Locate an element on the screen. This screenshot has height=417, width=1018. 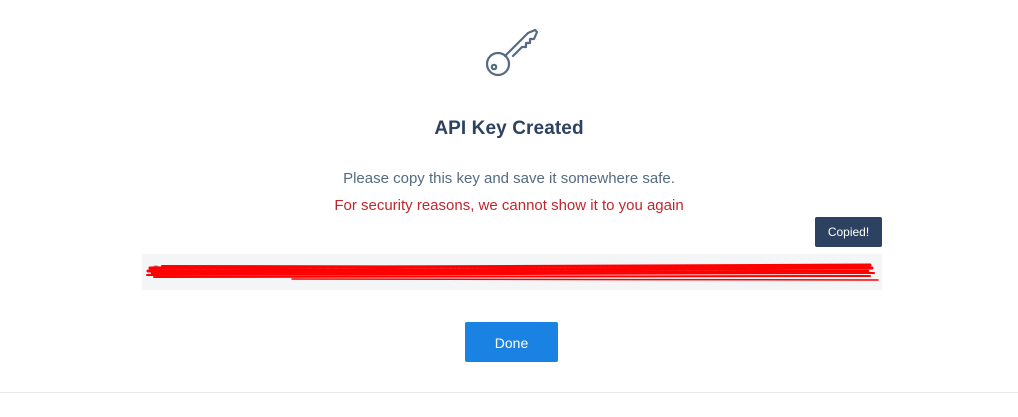
dialog-title: API Key Created is located at coordinates (509, 128).